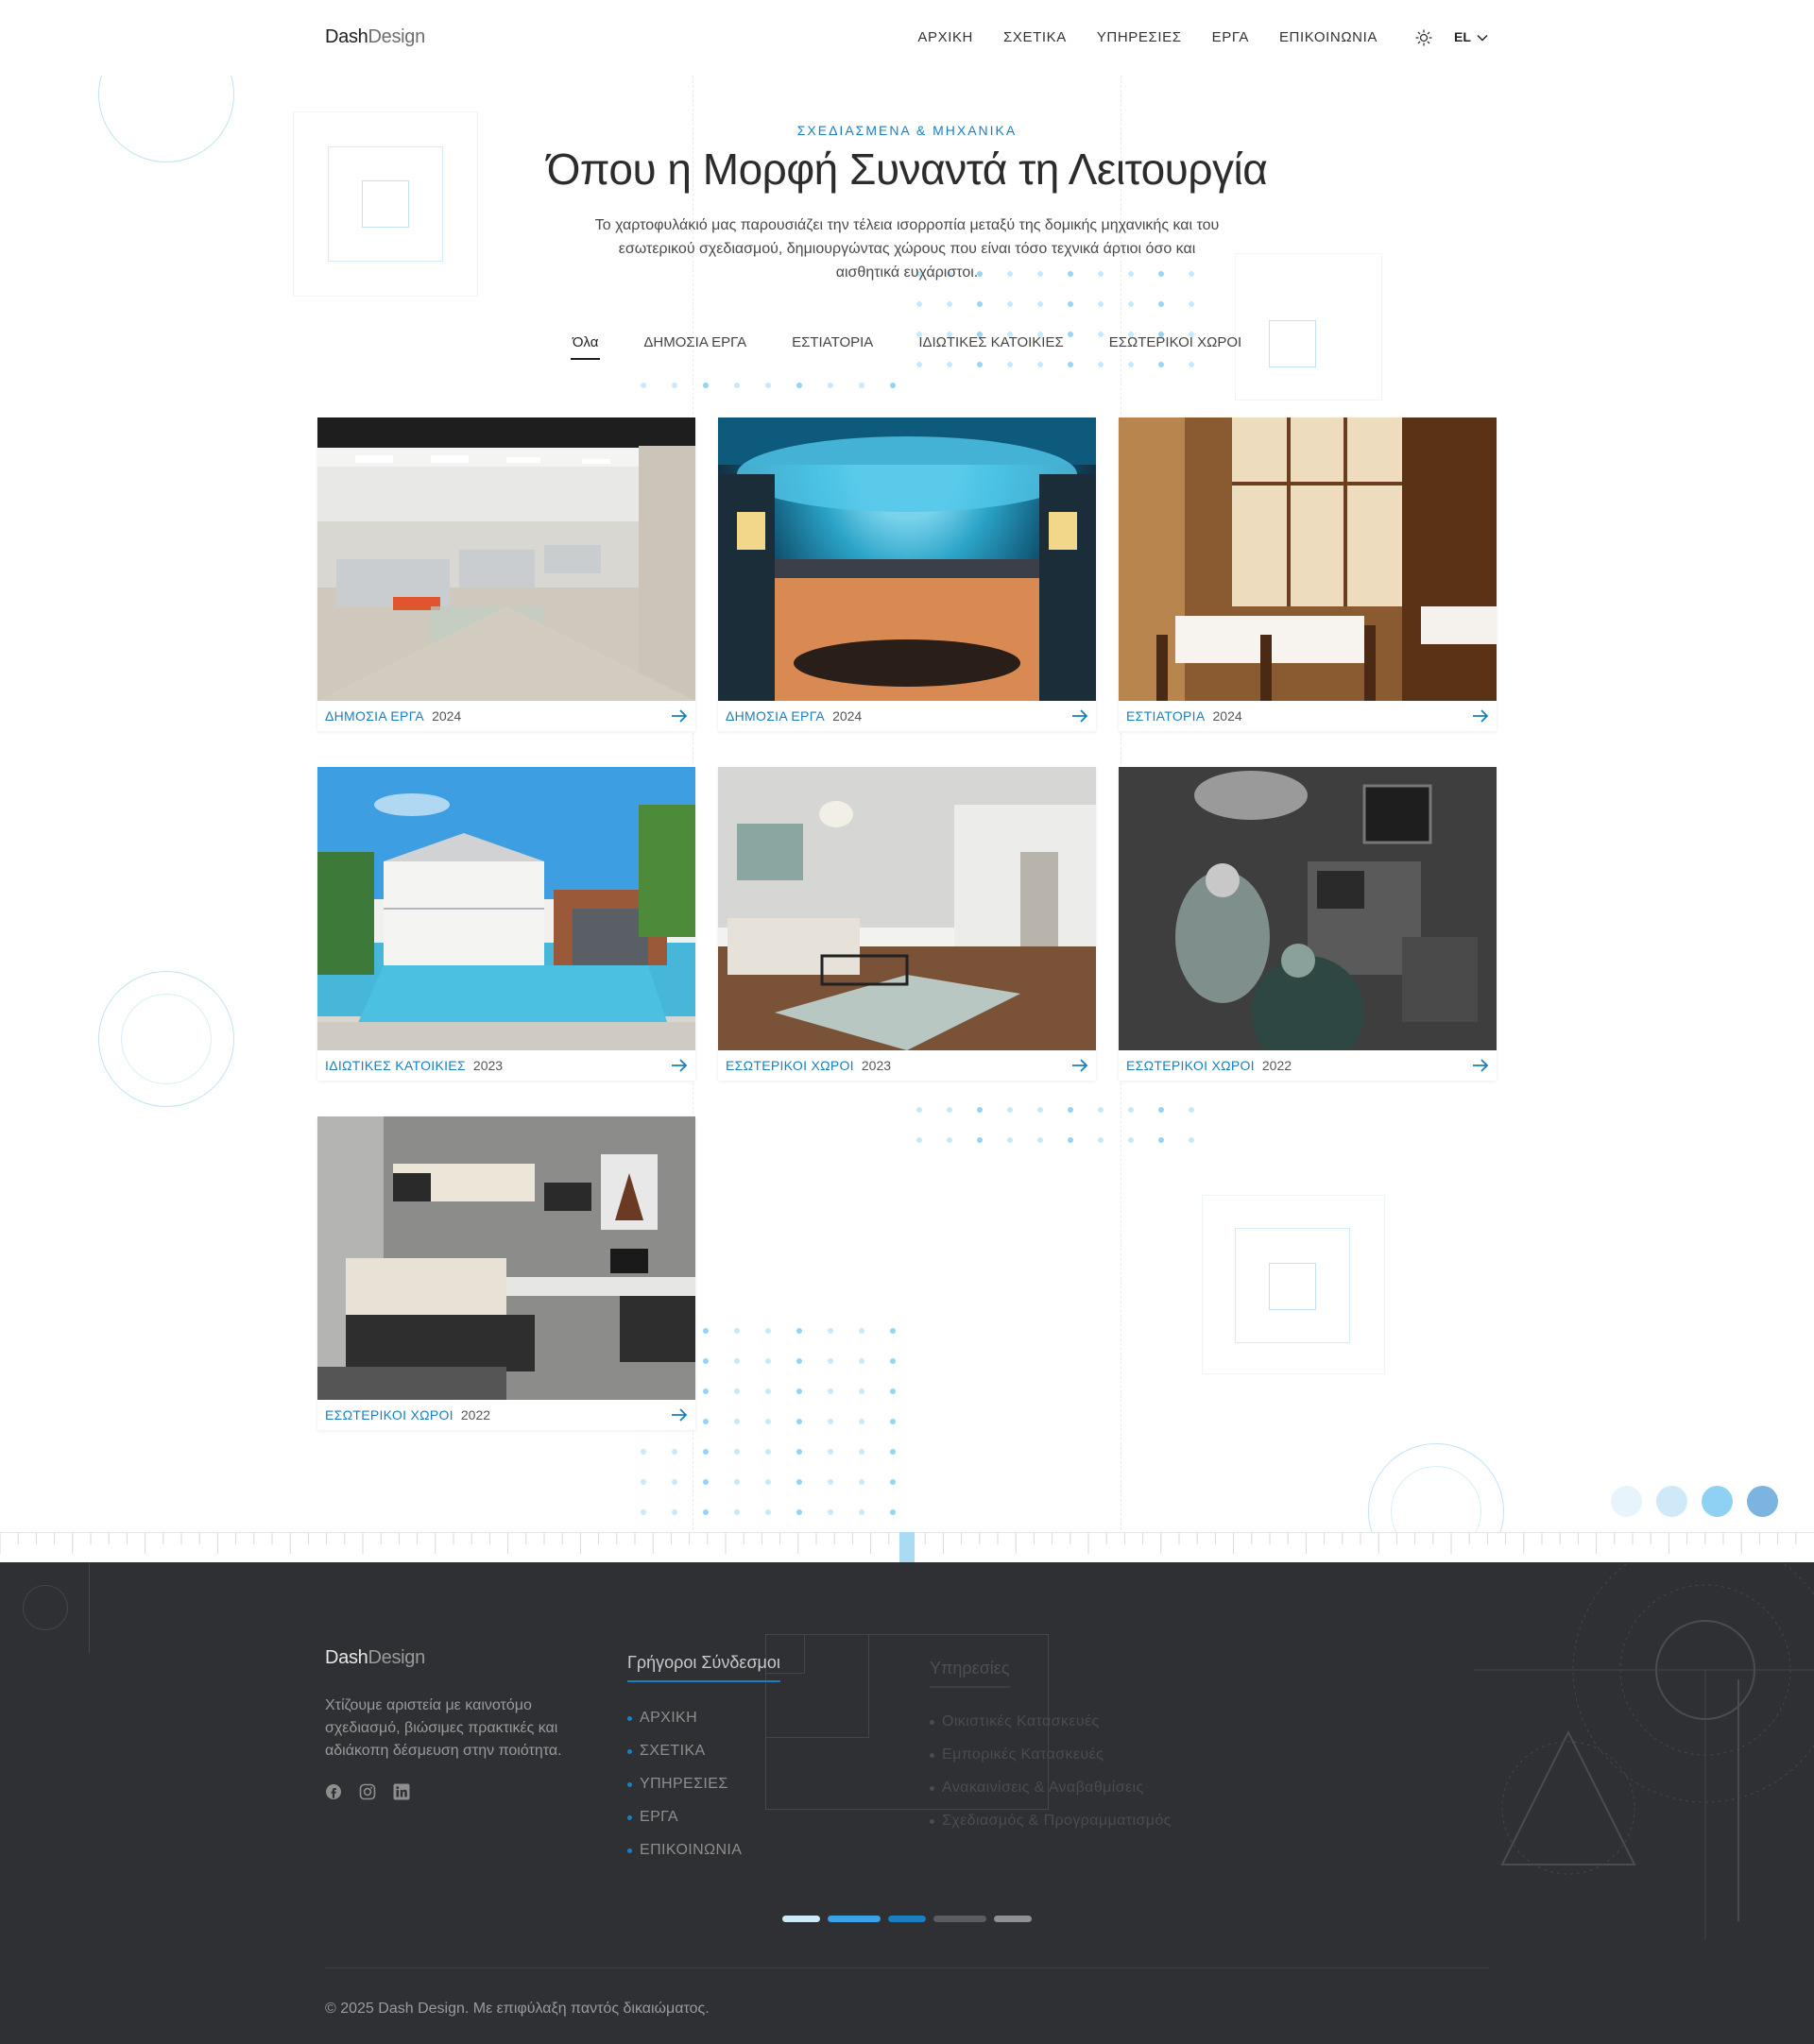 Image resolution: width=1814 pixels, height=2044 pixels. What do you see at coordinates (907, 559) in the screenshot?
I see `project-image-mall` at bounding box center [907, 559].